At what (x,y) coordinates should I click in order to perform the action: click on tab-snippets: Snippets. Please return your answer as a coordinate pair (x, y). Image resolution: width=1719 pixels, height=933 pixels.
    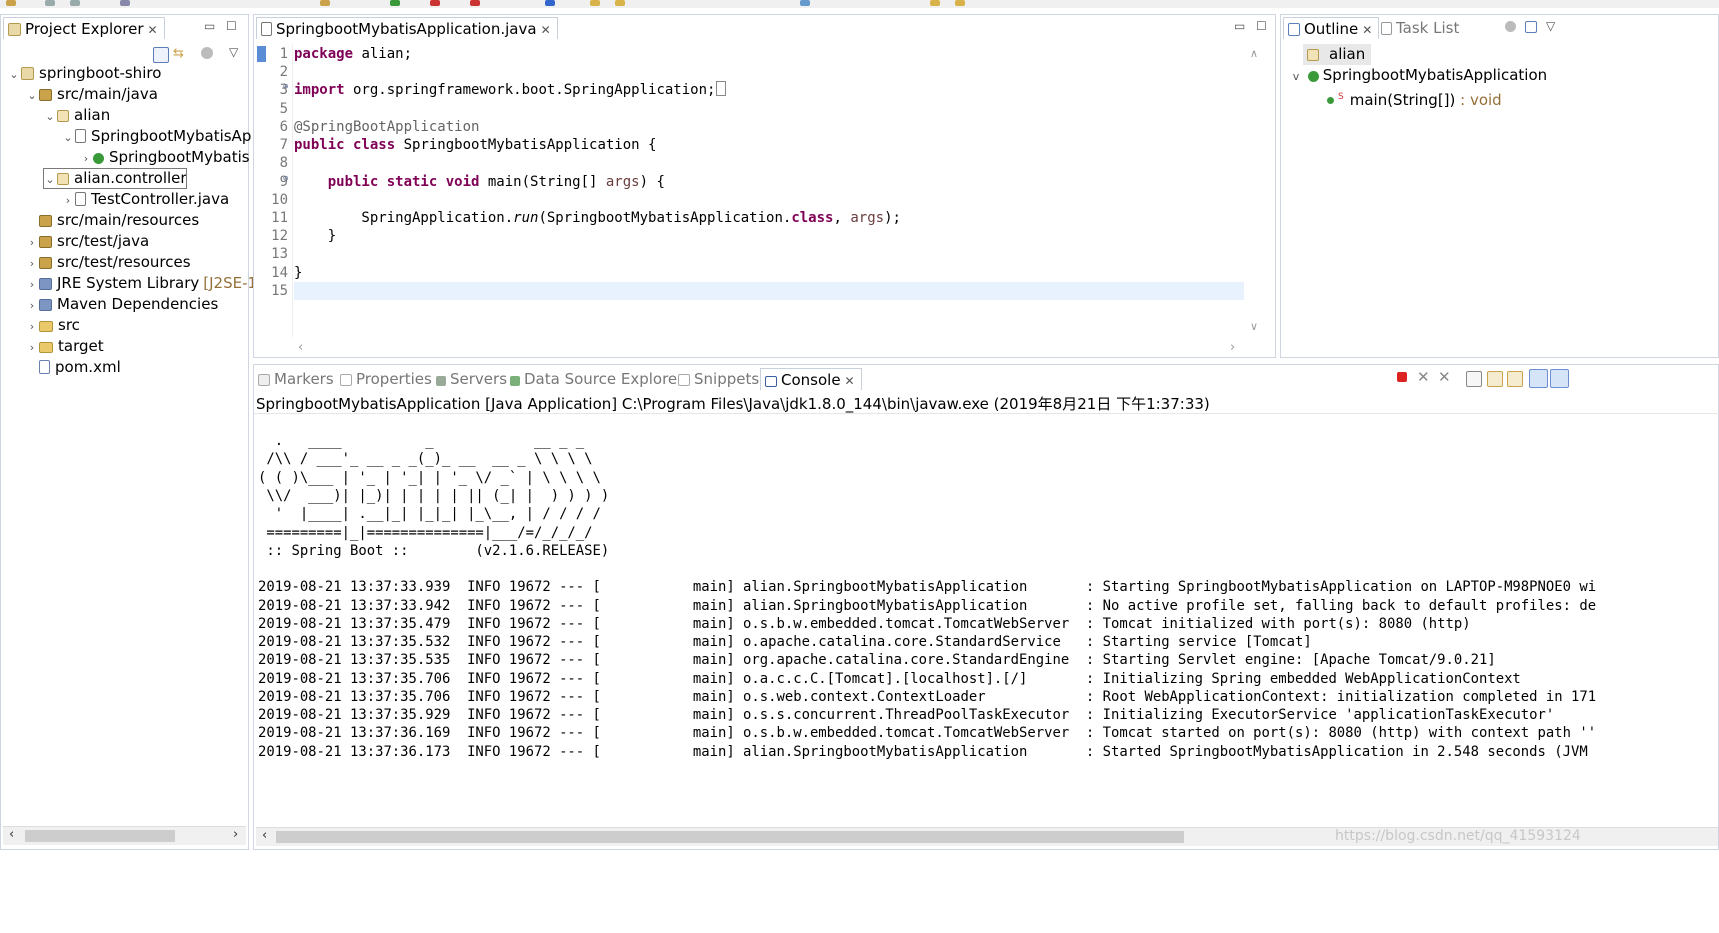
    Looking at the image, I should click on (718, 379).